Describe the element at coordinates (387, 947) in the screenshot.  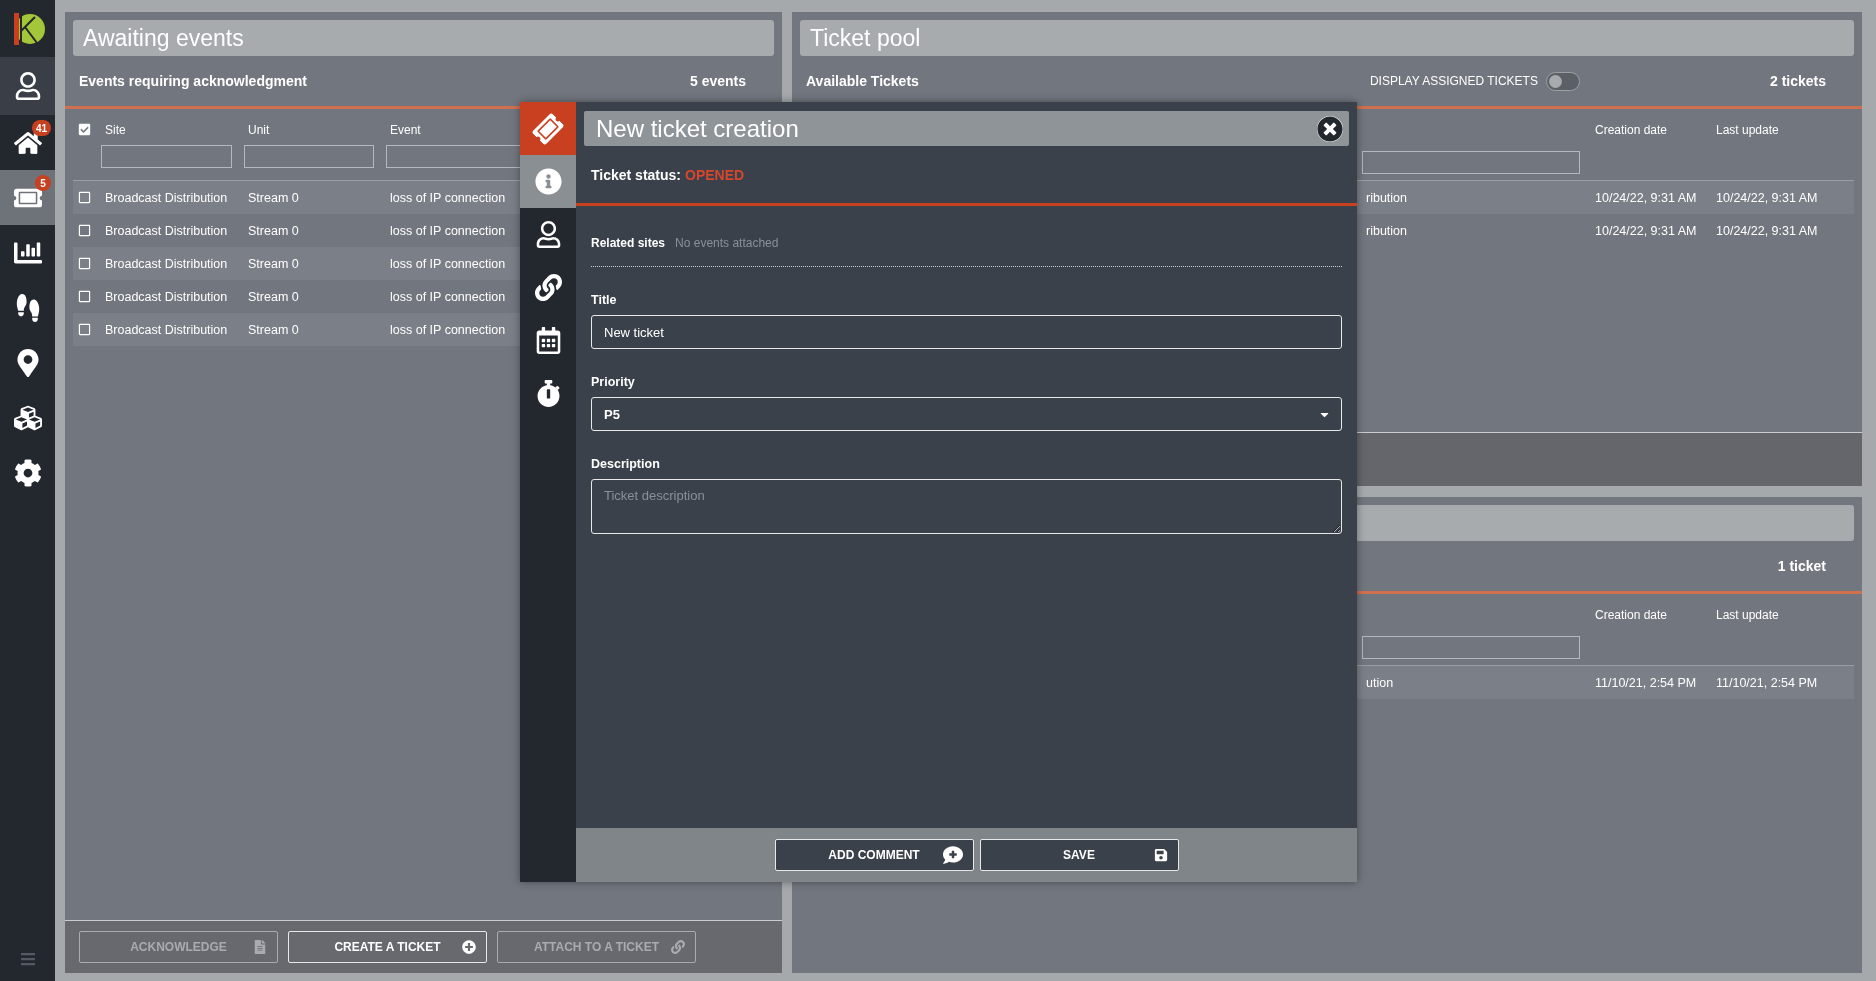
I see `action-button: CREATE A TICKET` at that location.